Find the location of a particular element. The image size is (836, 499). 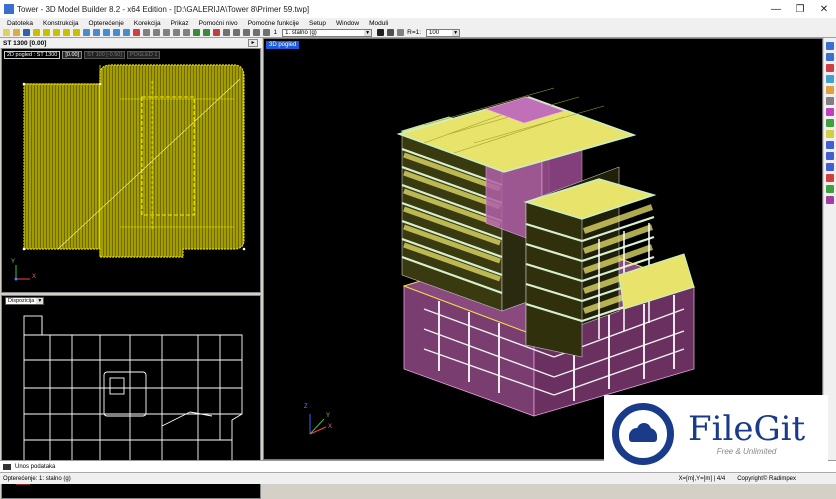

status-copyright: Copyright© Radimpex is located at coordinates (766, 478).